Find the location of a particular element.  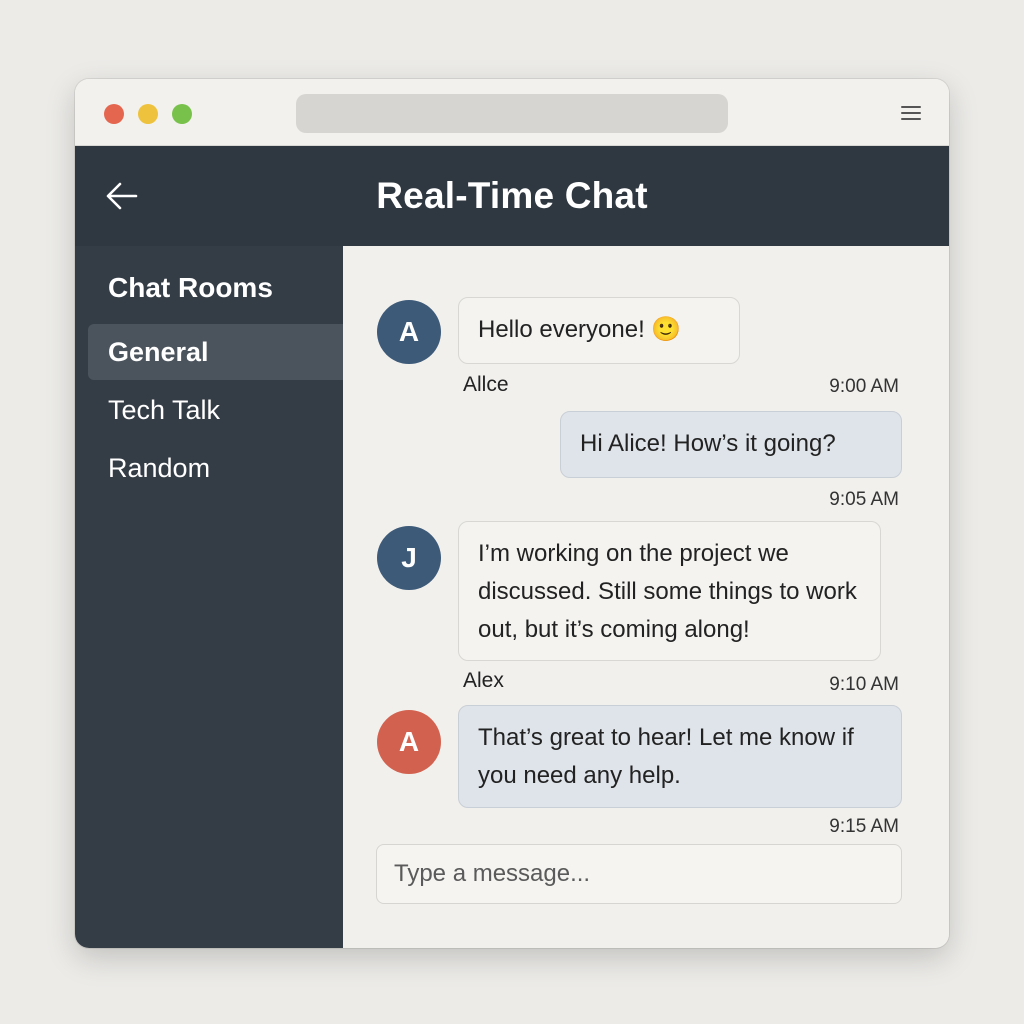

app-header: Real-Time Chat is located at coordinates (512, 196).